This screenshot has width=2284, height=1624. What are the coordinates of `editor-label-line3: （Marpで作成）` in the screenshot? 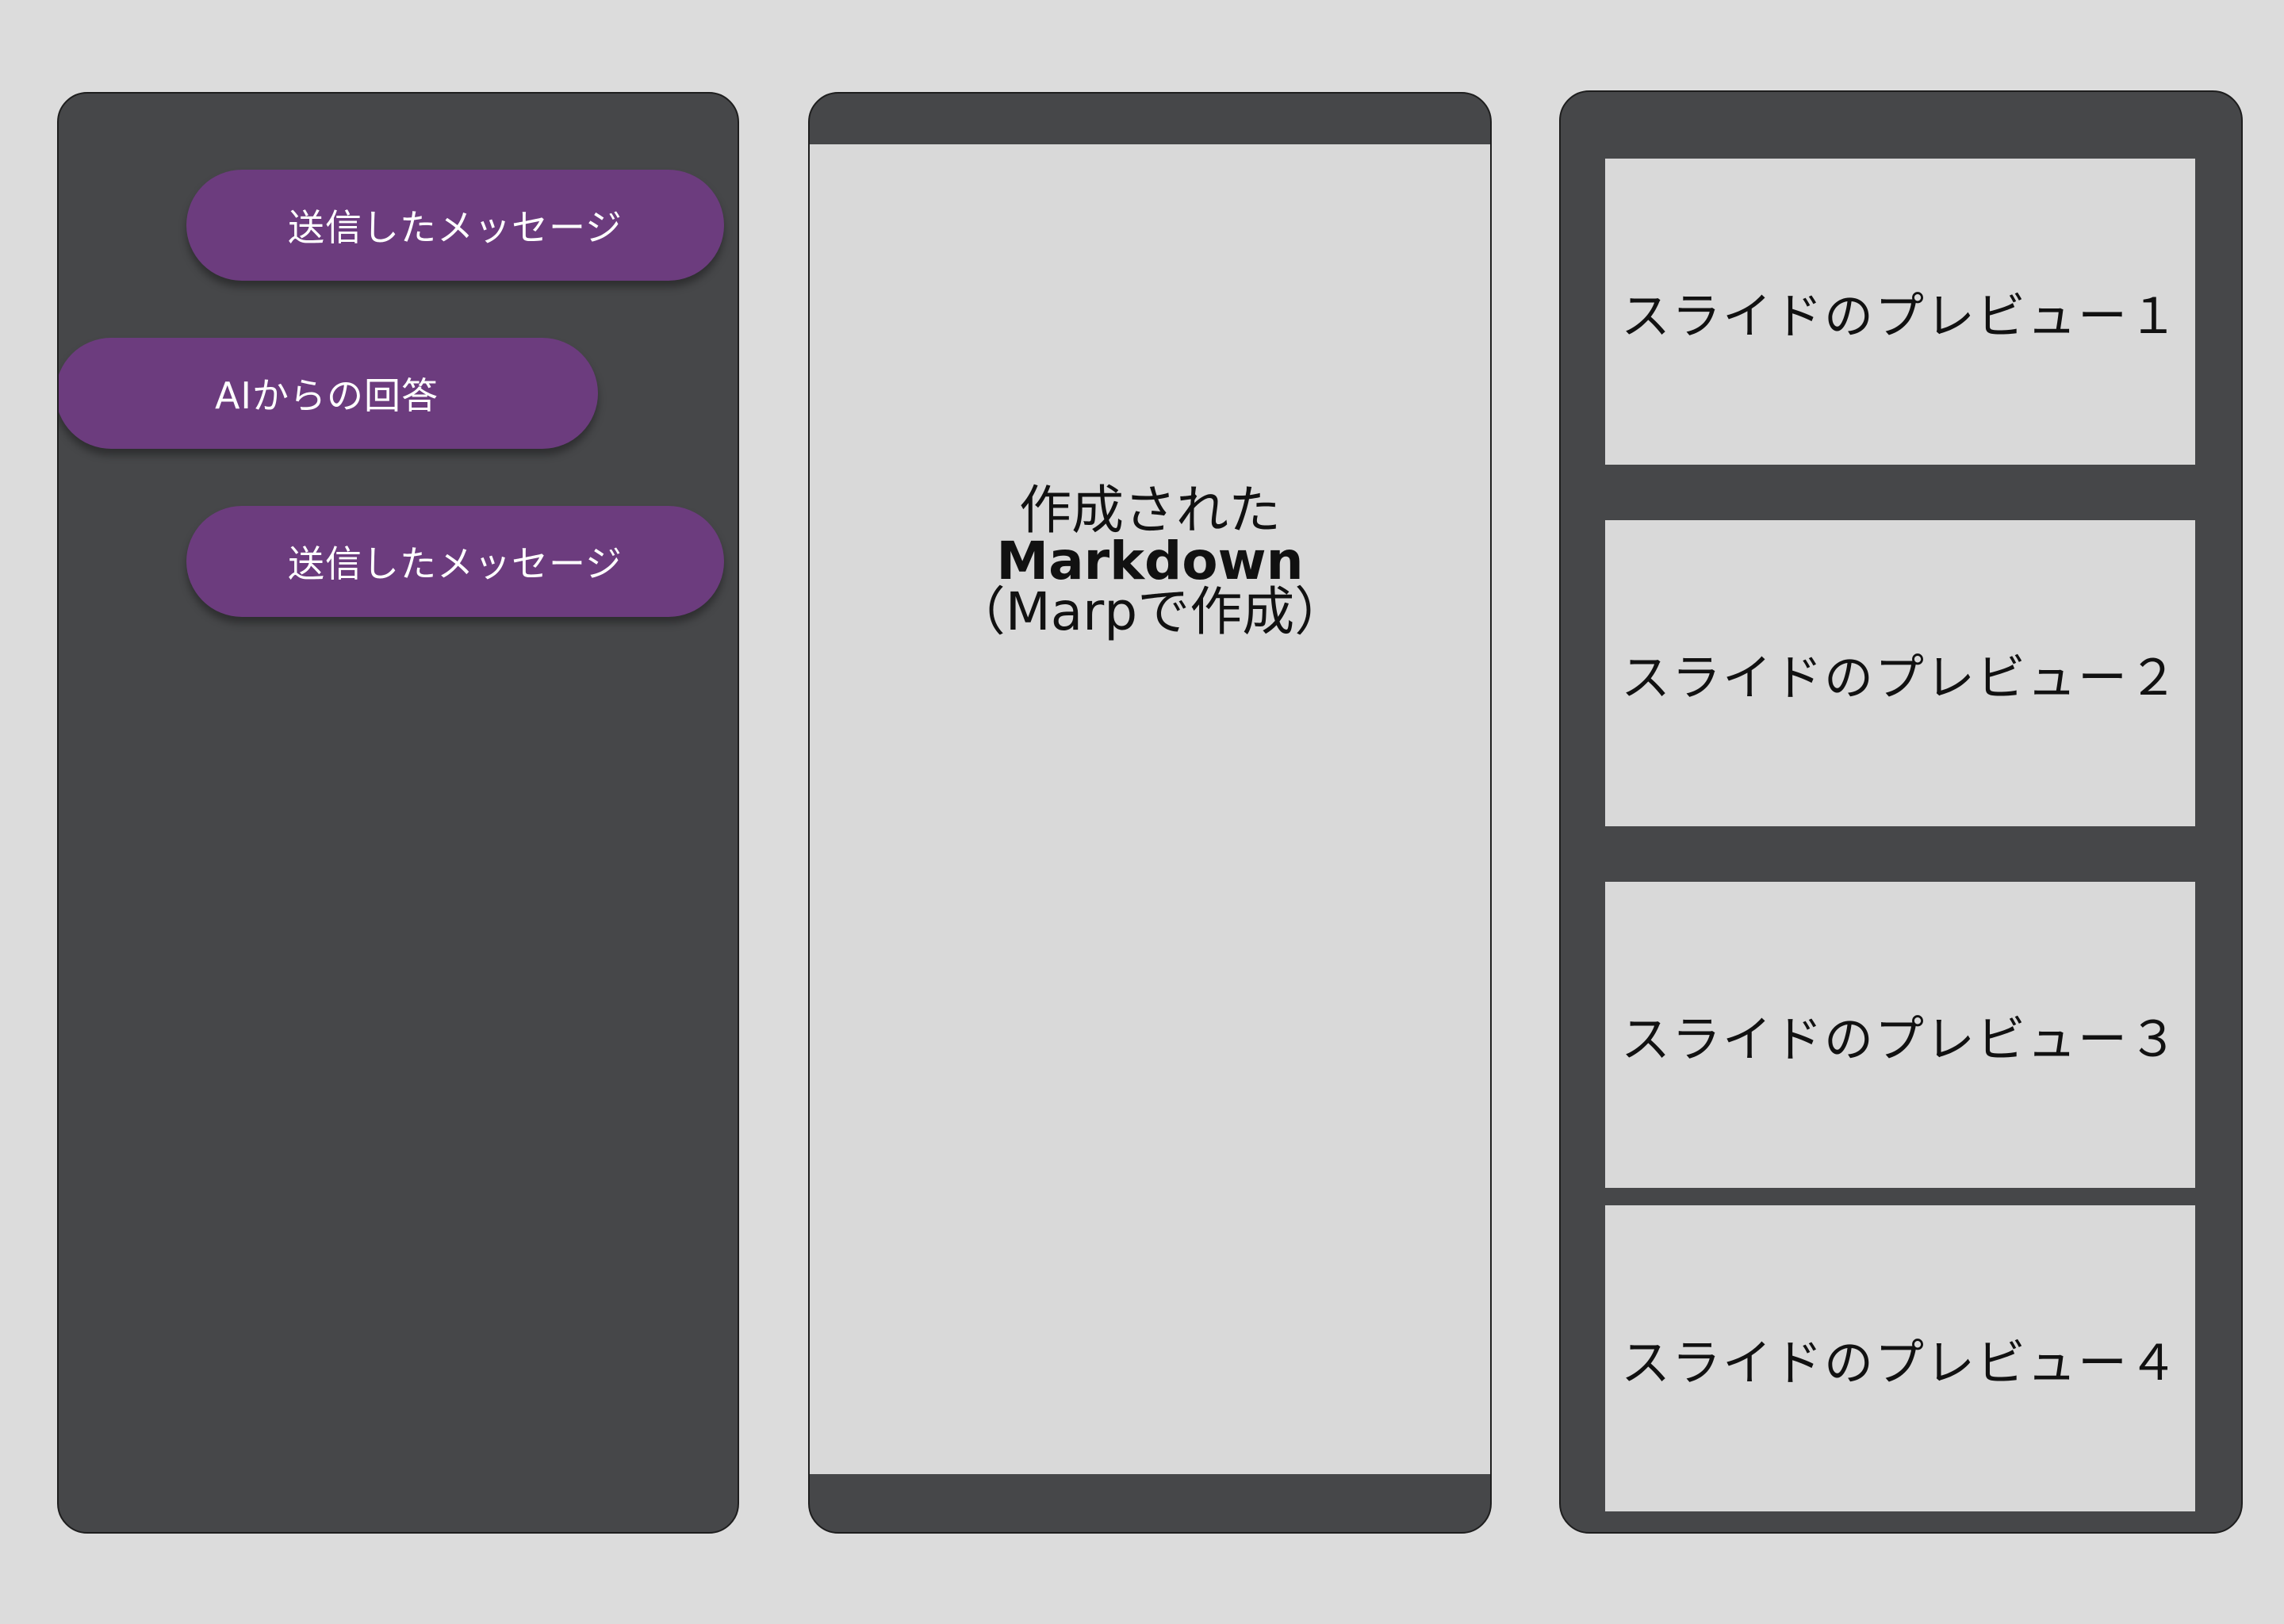 It's located at (1149, 611).